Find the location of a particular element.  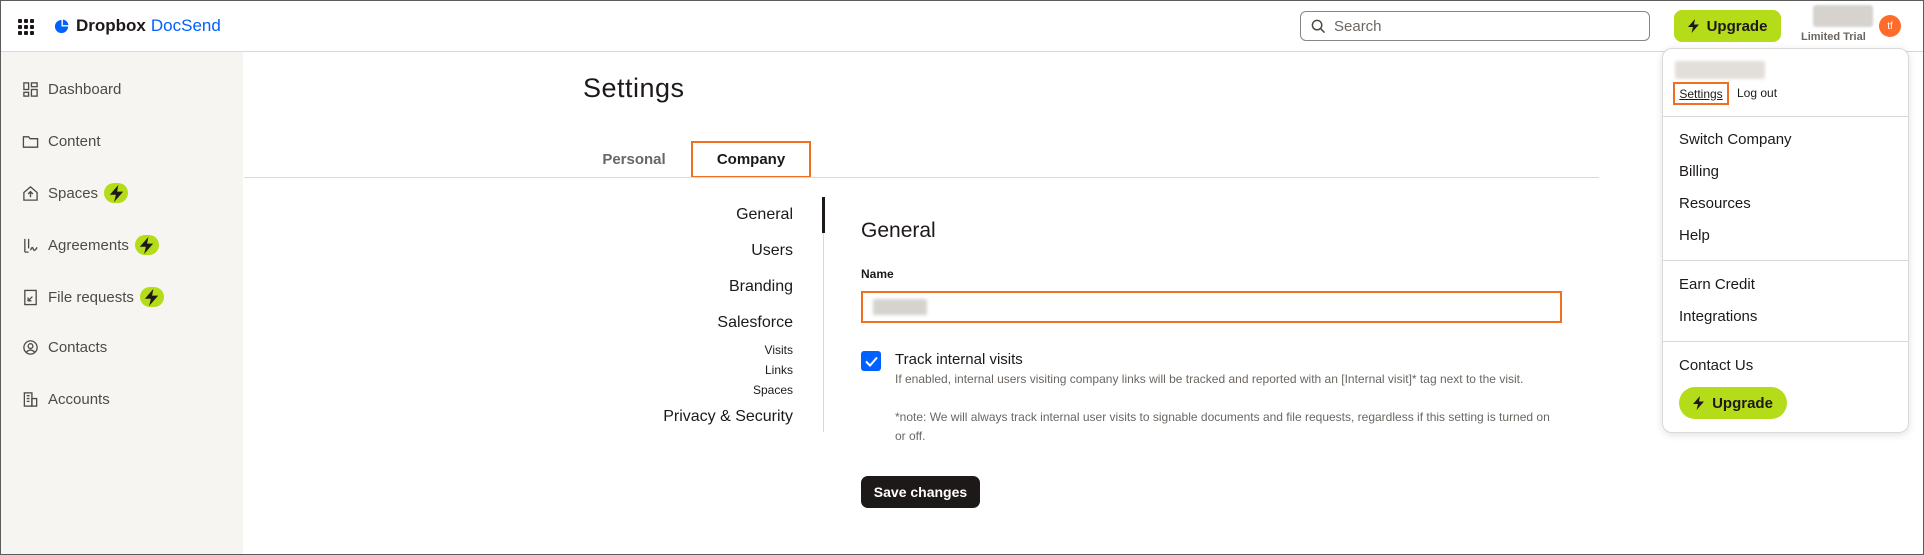

integrations-item: Integrations is located at coordinates (1718, 316).